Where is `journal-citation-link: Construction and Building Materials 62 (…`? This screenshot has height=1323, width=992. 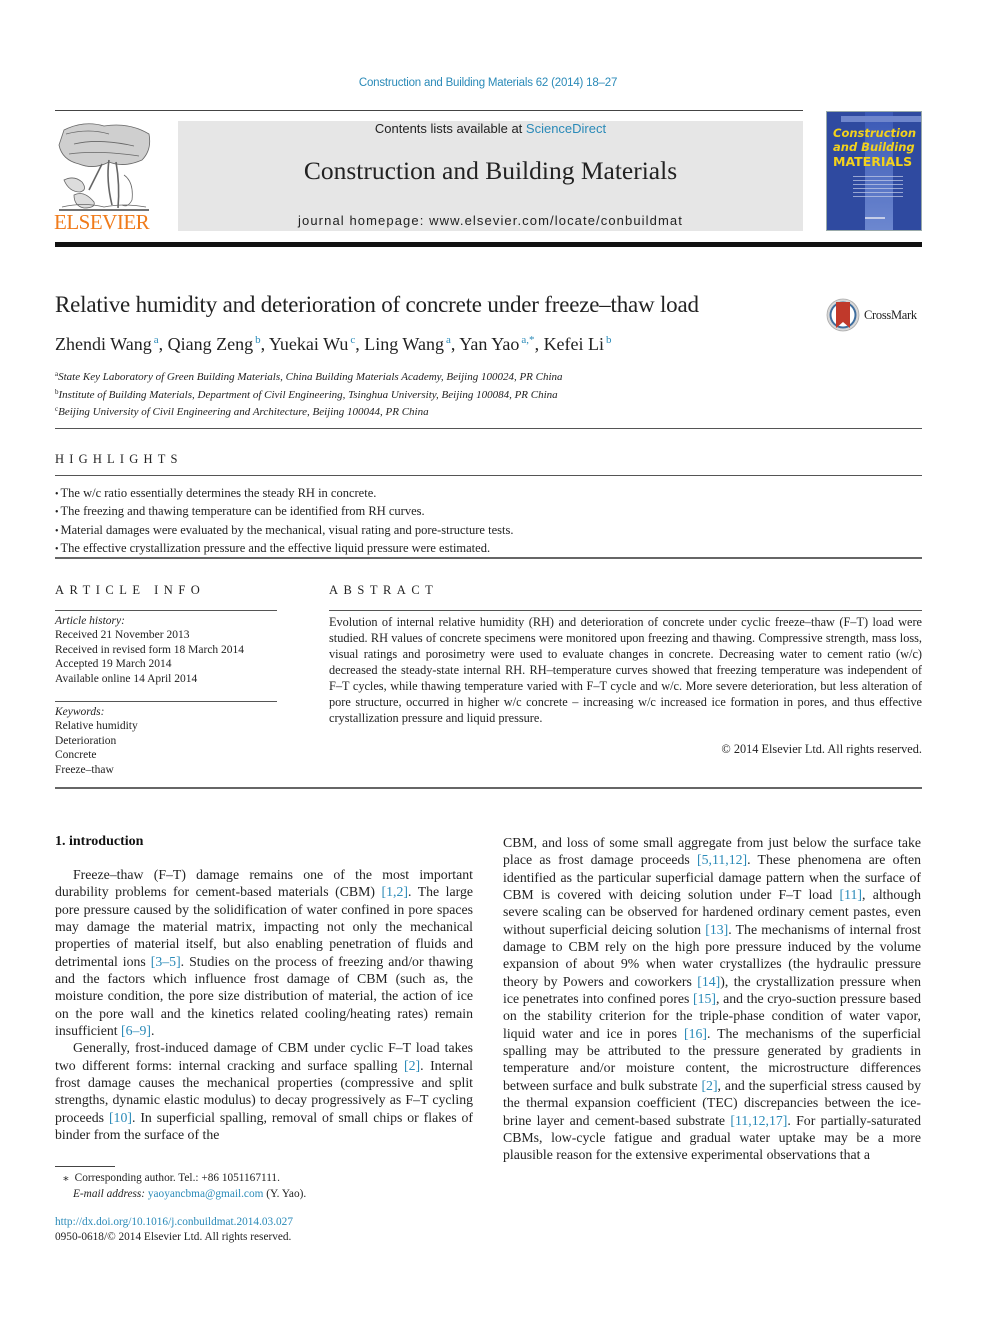 journal-citation-link: Construction and Building Materials 62 (… is located at coordinates (488, 83).